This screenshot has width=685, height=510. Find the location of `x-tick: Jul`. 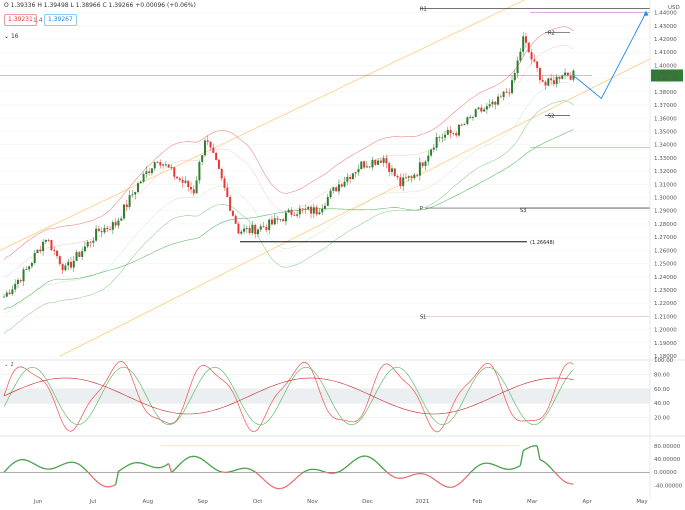

x-tick: Jul is located at coordinates (93, 502).